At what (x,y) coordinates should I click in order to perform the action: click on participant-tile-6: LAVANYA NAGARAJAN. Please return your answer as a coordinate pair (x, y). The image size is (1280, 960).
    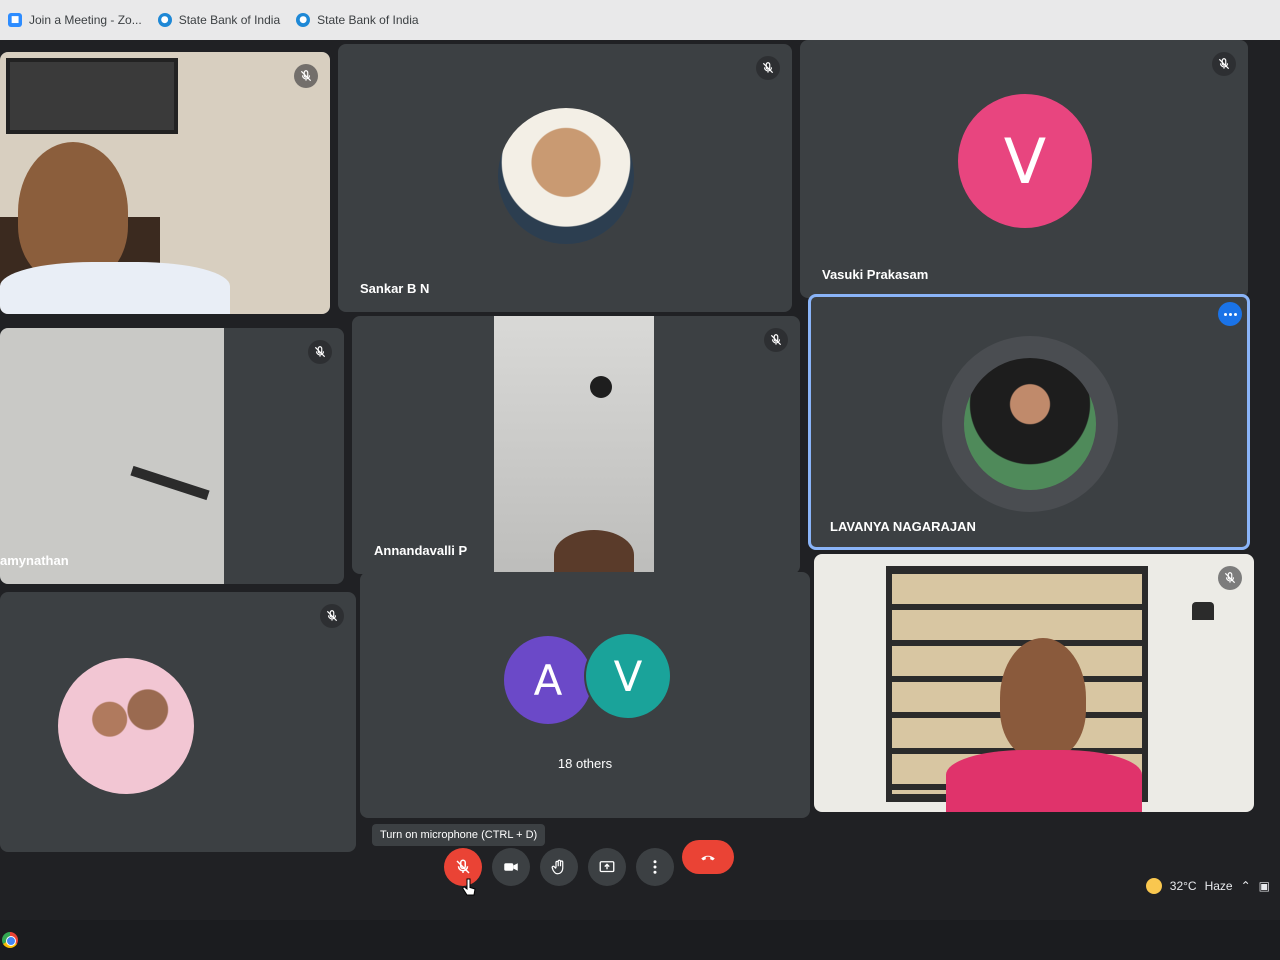
    Looking at the image, I should click on (1029, 422).